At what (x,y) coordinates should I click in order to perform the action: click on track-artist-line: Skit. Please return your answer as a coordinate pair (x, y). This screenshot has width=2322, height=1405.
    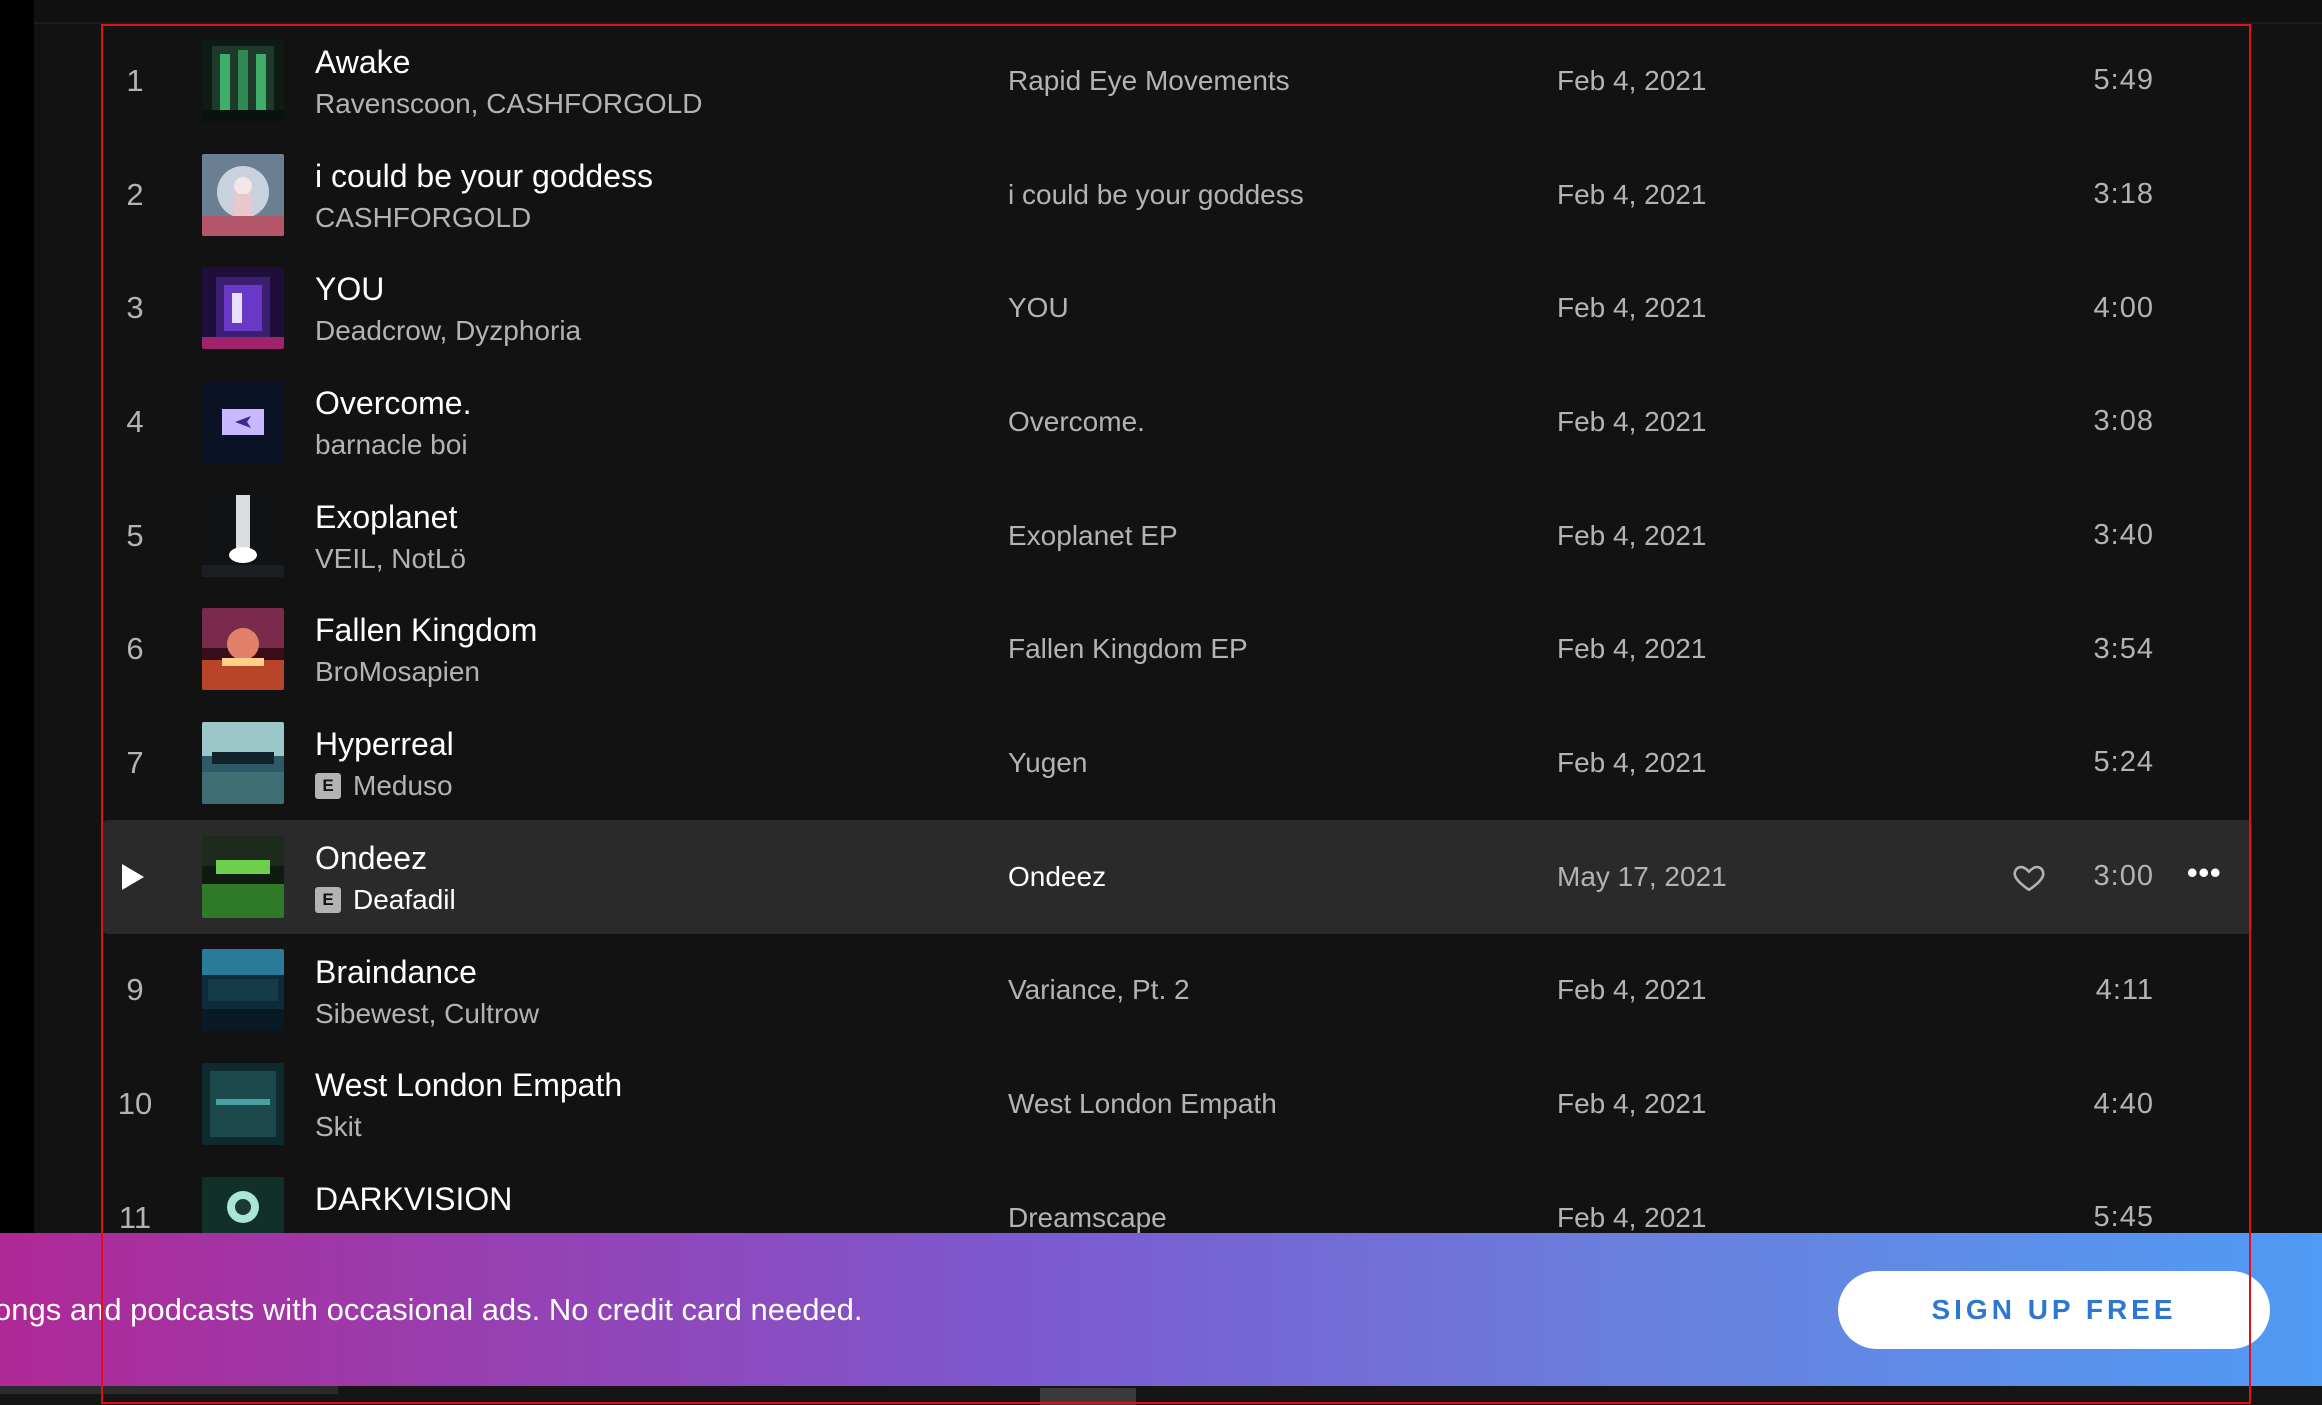
    Looking at the image, I should click on (338, 1127).